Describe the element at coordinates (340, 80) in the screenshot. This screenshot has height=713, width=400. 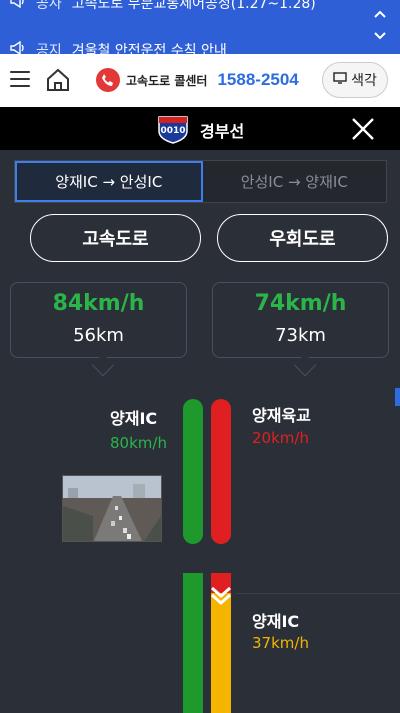
I see `monitor-icon` at that location.